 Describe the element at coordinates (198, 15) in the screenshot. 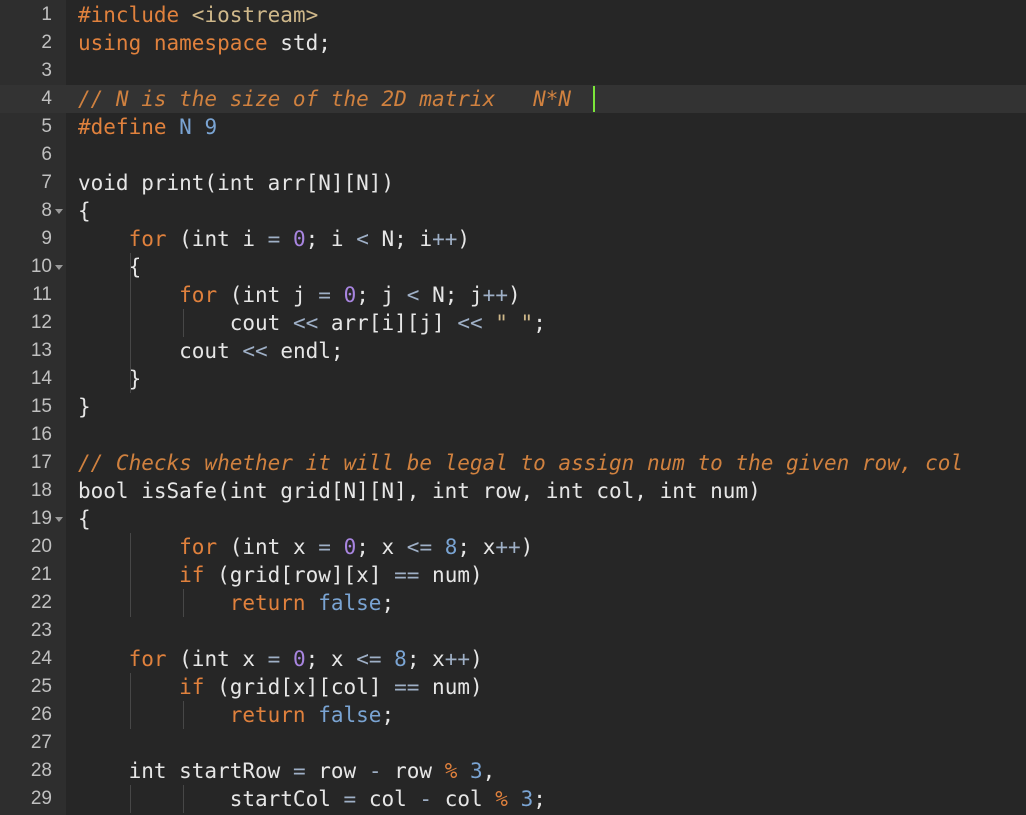

I see `code-text: #include <iostream>` at that location.